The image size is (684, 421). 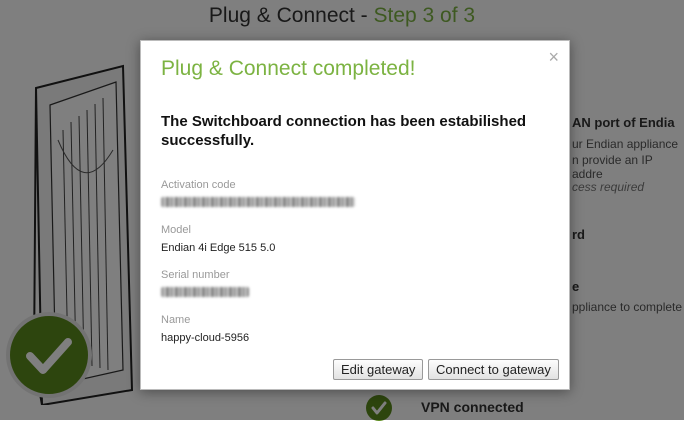 What do you see at coordinates (176, 320) in the screenshot?
I see `name-label: Name` at bounding box center [176, 320].